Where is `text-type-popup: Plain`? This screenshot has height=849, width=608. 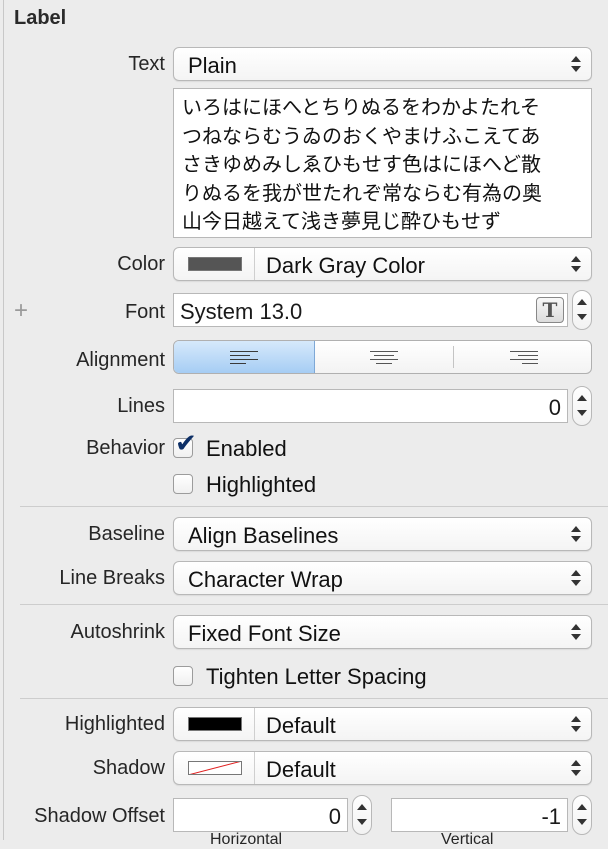
text-type-popup: Plain is located at coordinates (382, 64).